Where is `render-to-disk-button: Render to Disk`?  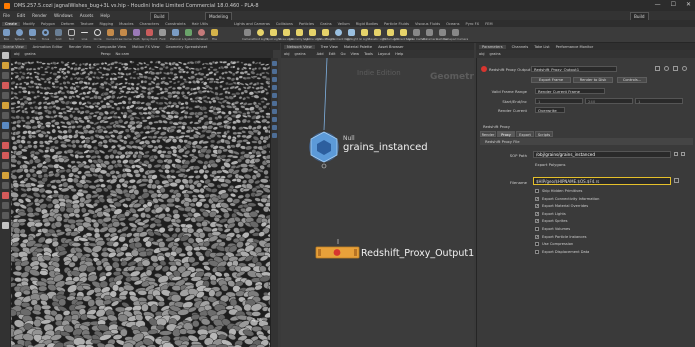 render-to-disk-button: Render to Disk is located at coordinates (593, 80).